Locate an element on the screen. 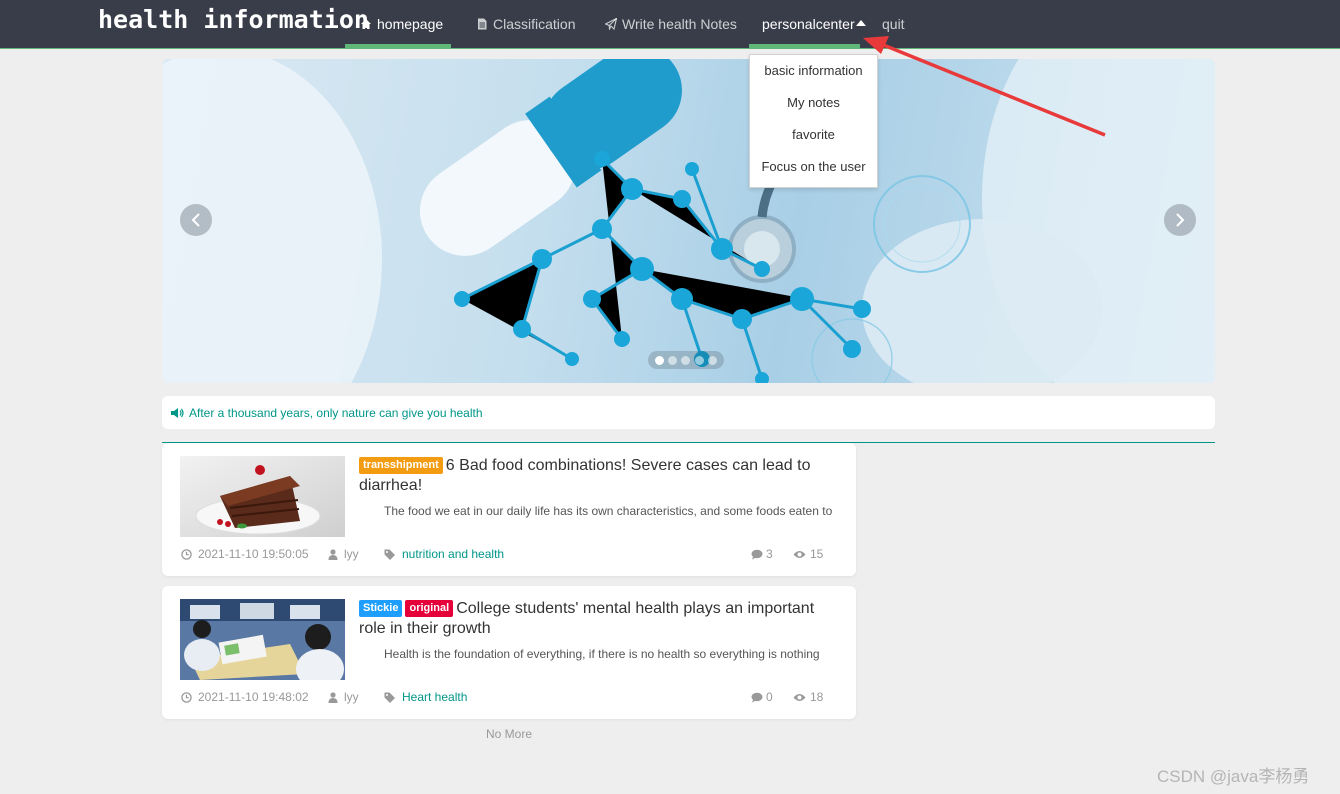 This screenshot has width=1340, height=794. chevron-right-icon is located at coordinates (1180, 220).